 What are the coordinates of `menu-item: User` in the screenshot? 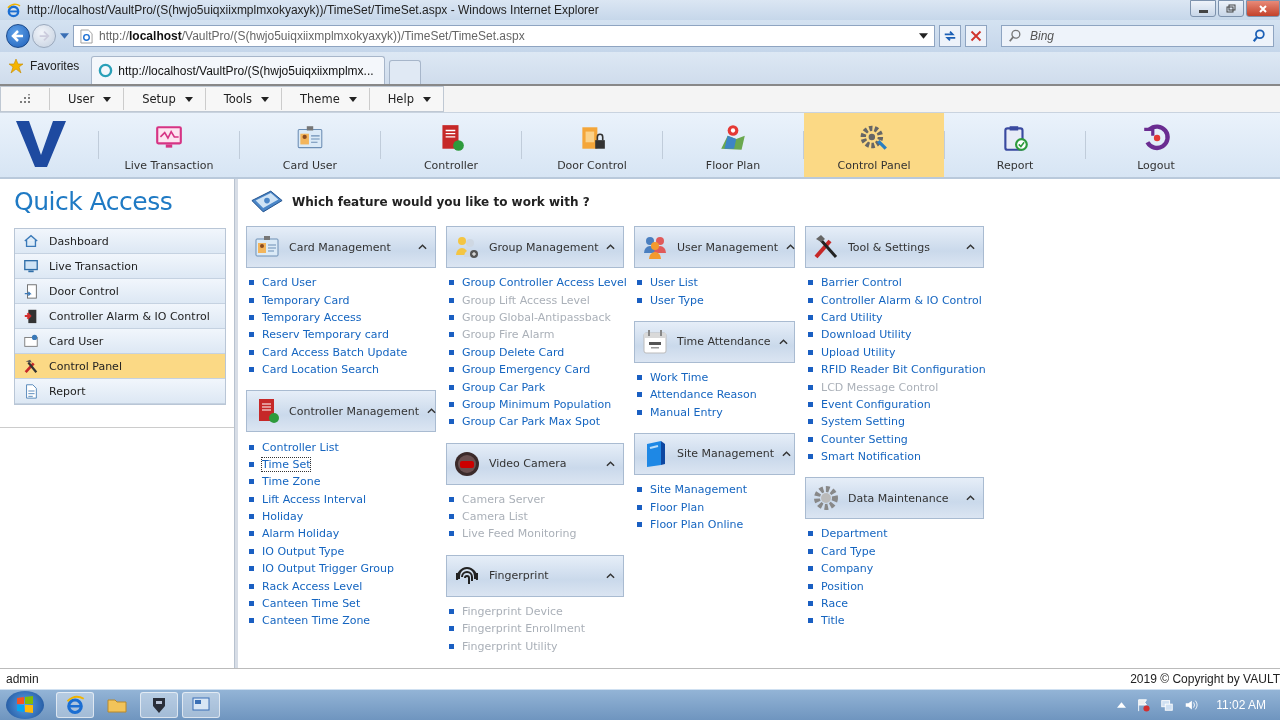 It's located at (86, 99).